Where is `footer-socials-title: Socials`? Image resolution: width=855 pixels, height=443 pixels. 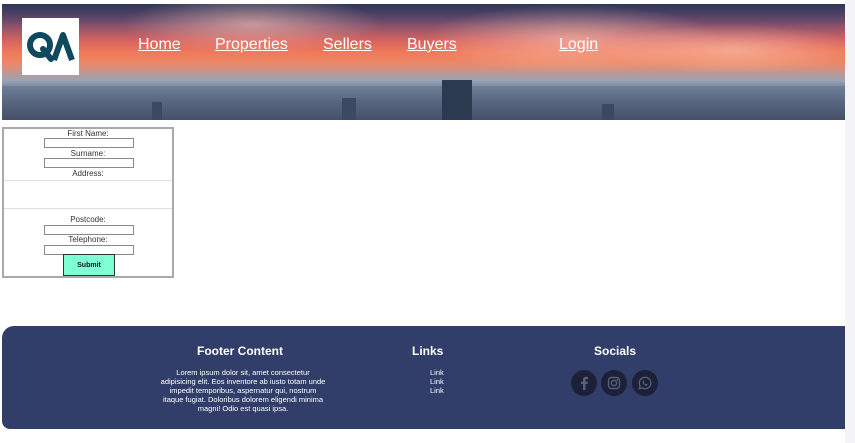 footer-socials-title: Socials is located at coordinates (615, 351).